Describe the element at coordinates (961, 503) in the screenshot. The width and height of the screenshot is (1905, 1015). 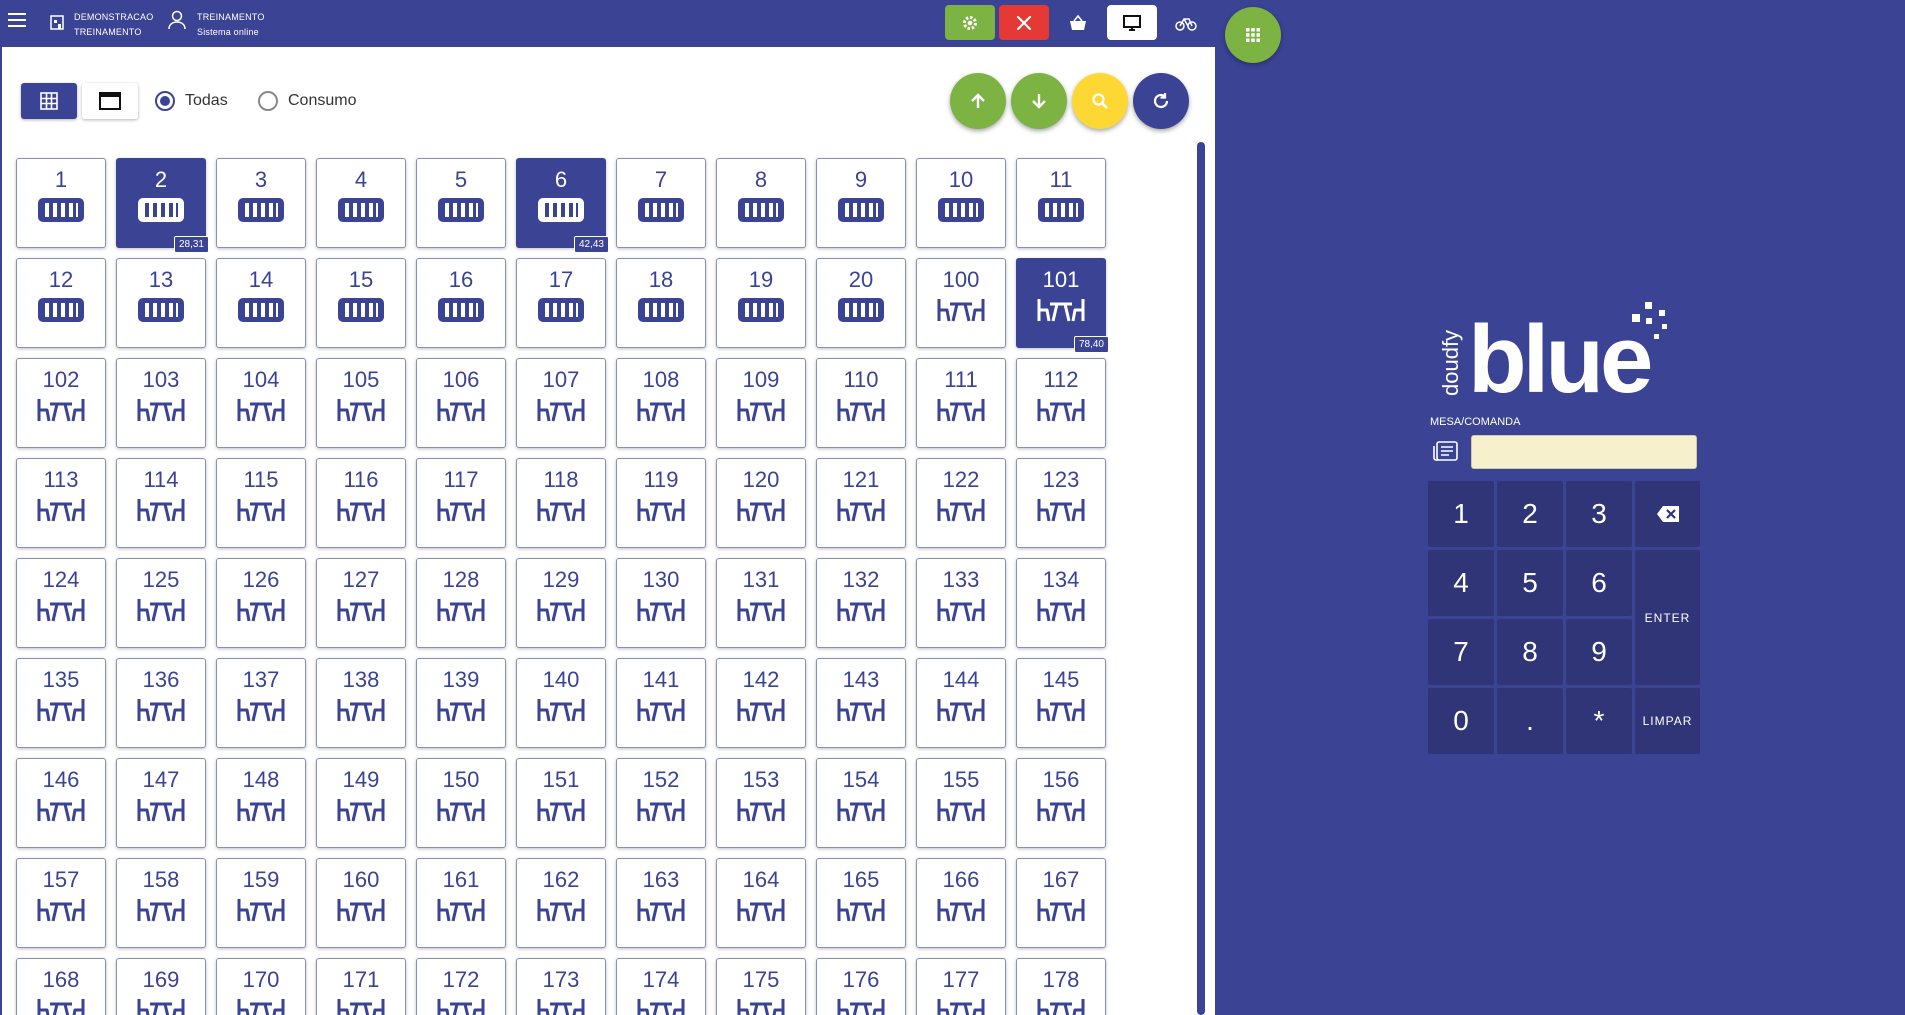
I see `table-tile: 122` at that location.